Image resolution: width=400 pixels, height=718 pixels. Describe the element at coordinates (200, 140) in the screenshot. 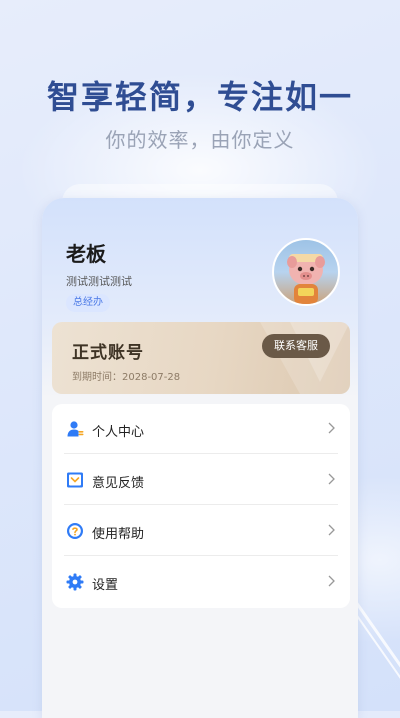

I see `hero-subtitle: 你的效率，由你定义` at that location.